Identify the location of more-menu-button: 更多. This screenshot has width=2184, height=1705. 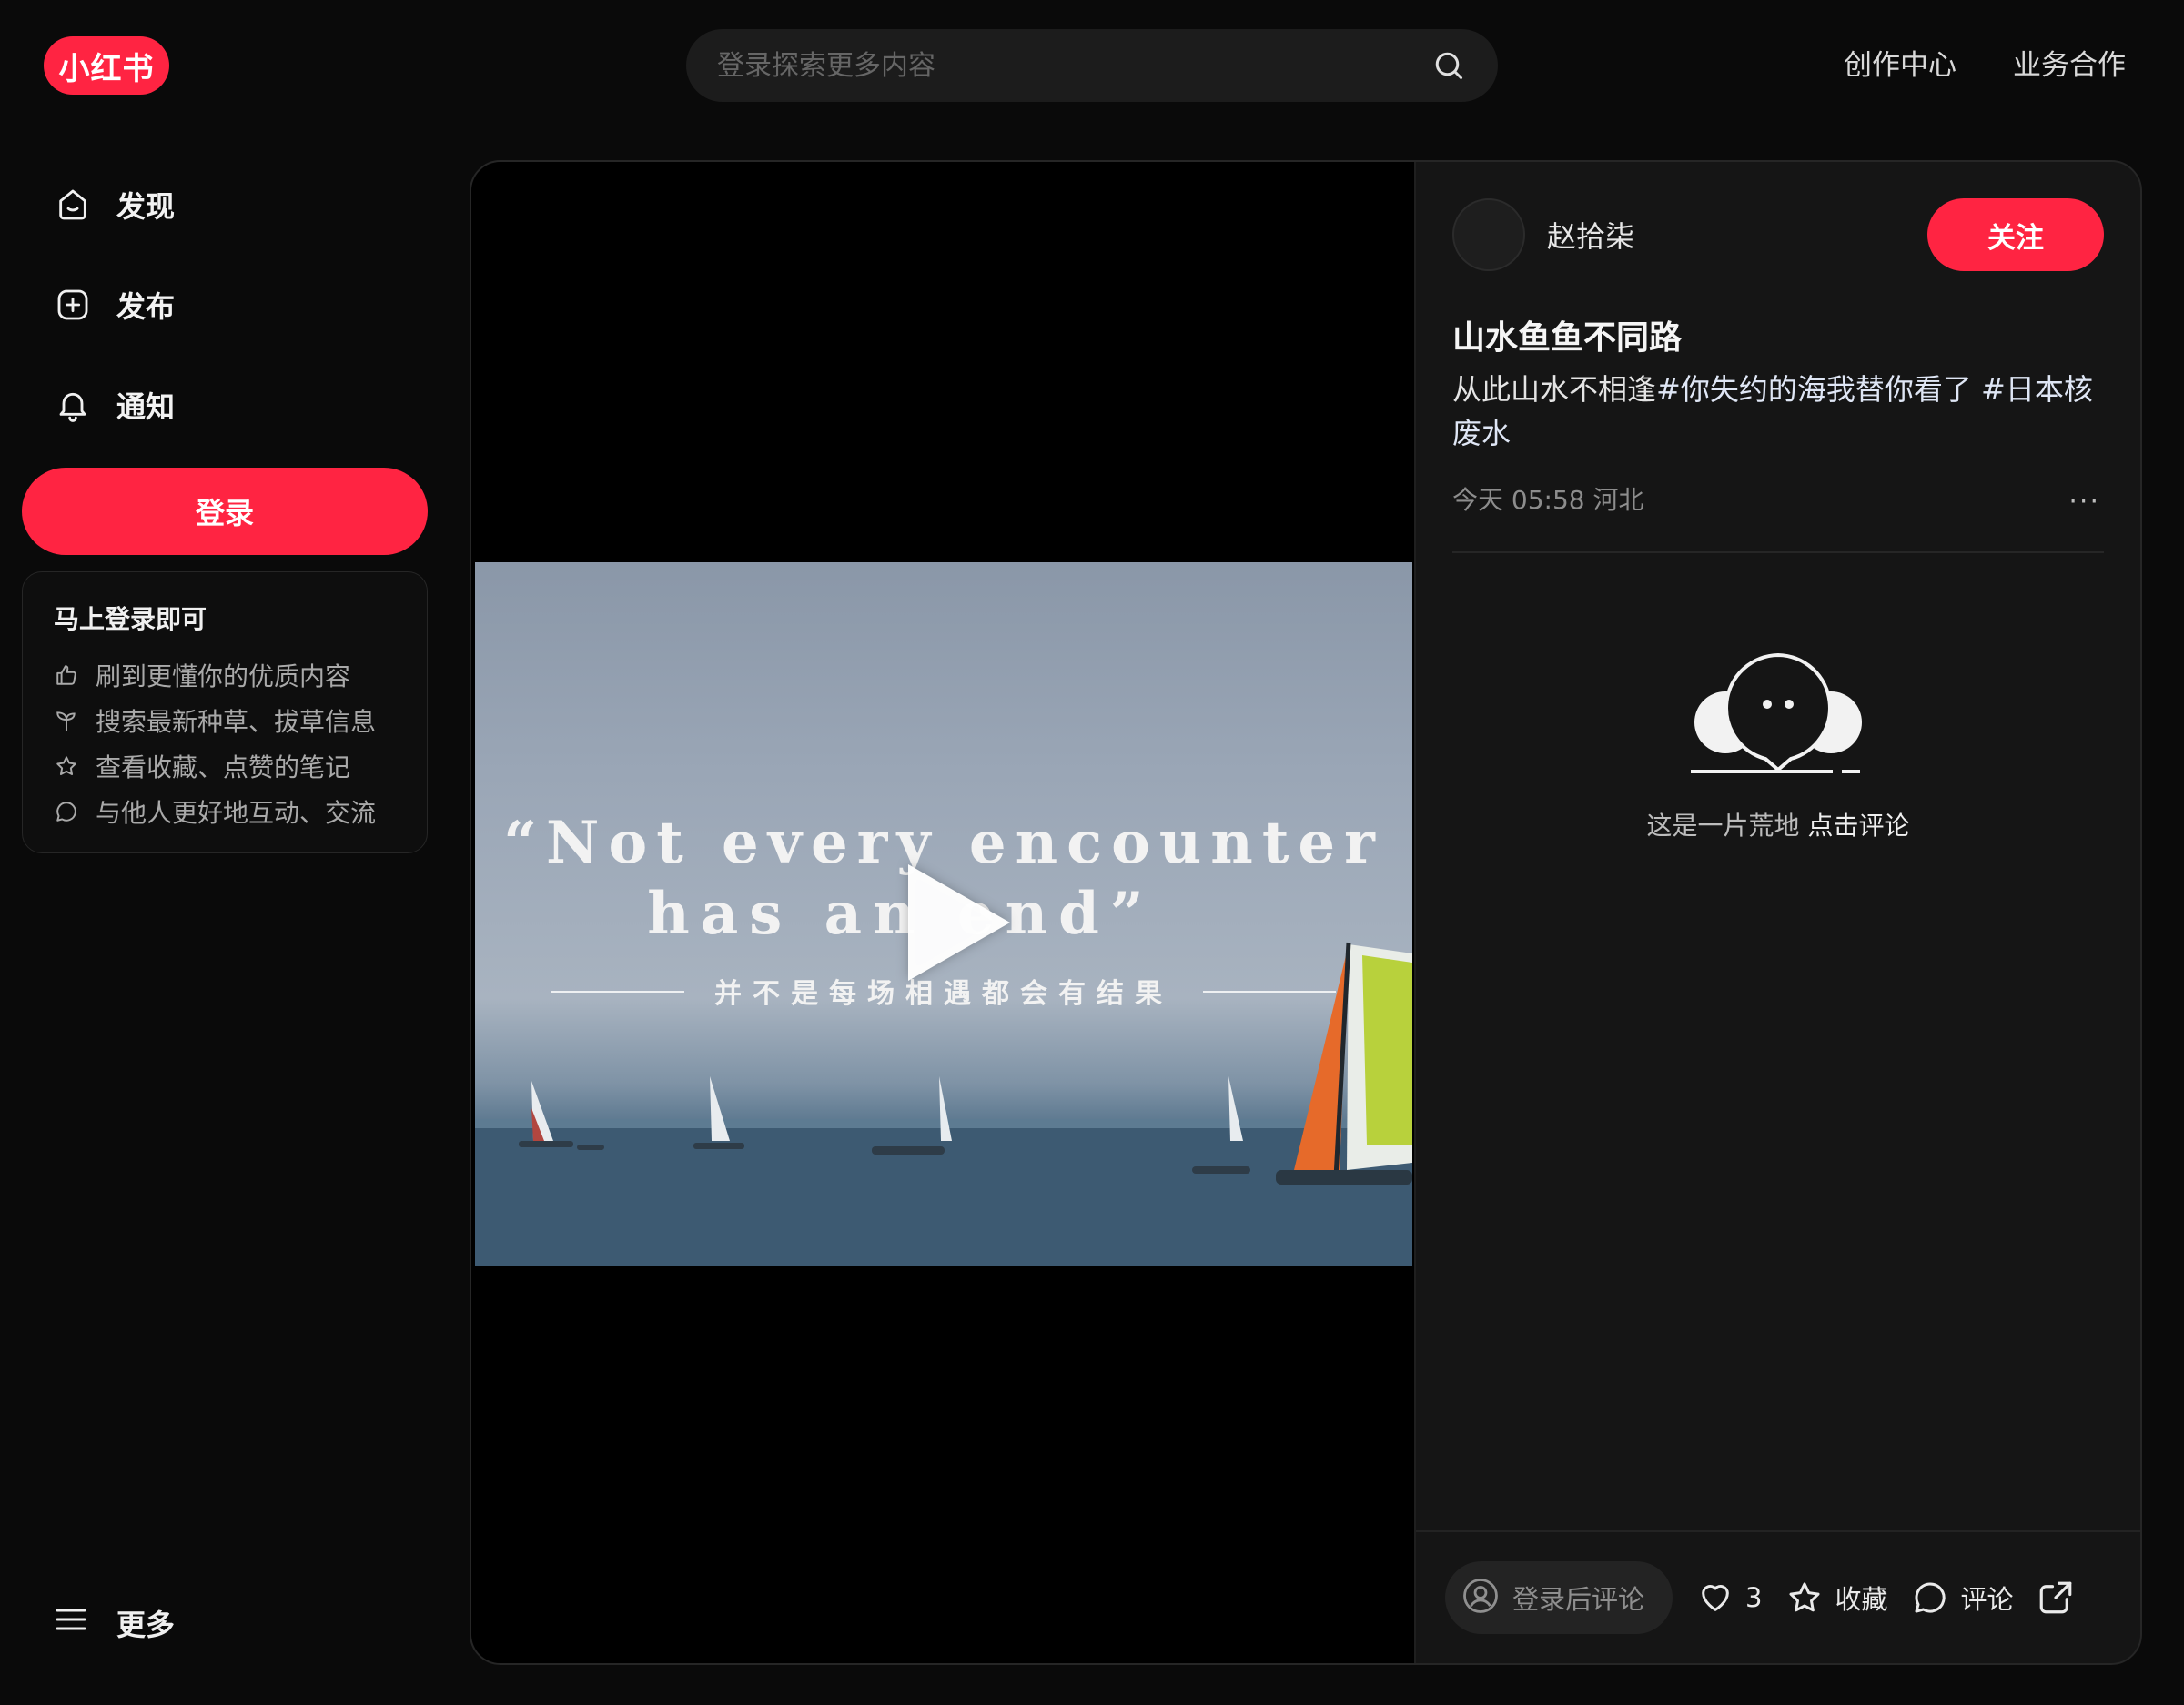
(114, 1623).